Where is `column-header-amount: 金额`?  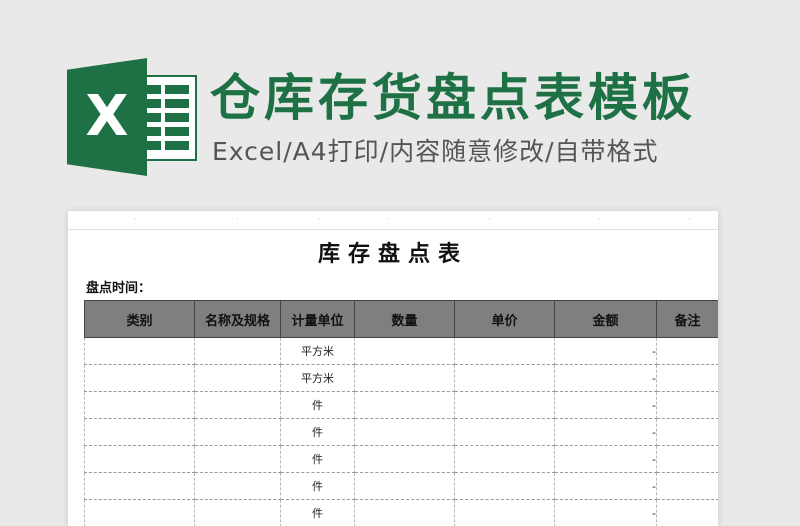 column-header-amount: 金额 is located at coordinates (605, 319).